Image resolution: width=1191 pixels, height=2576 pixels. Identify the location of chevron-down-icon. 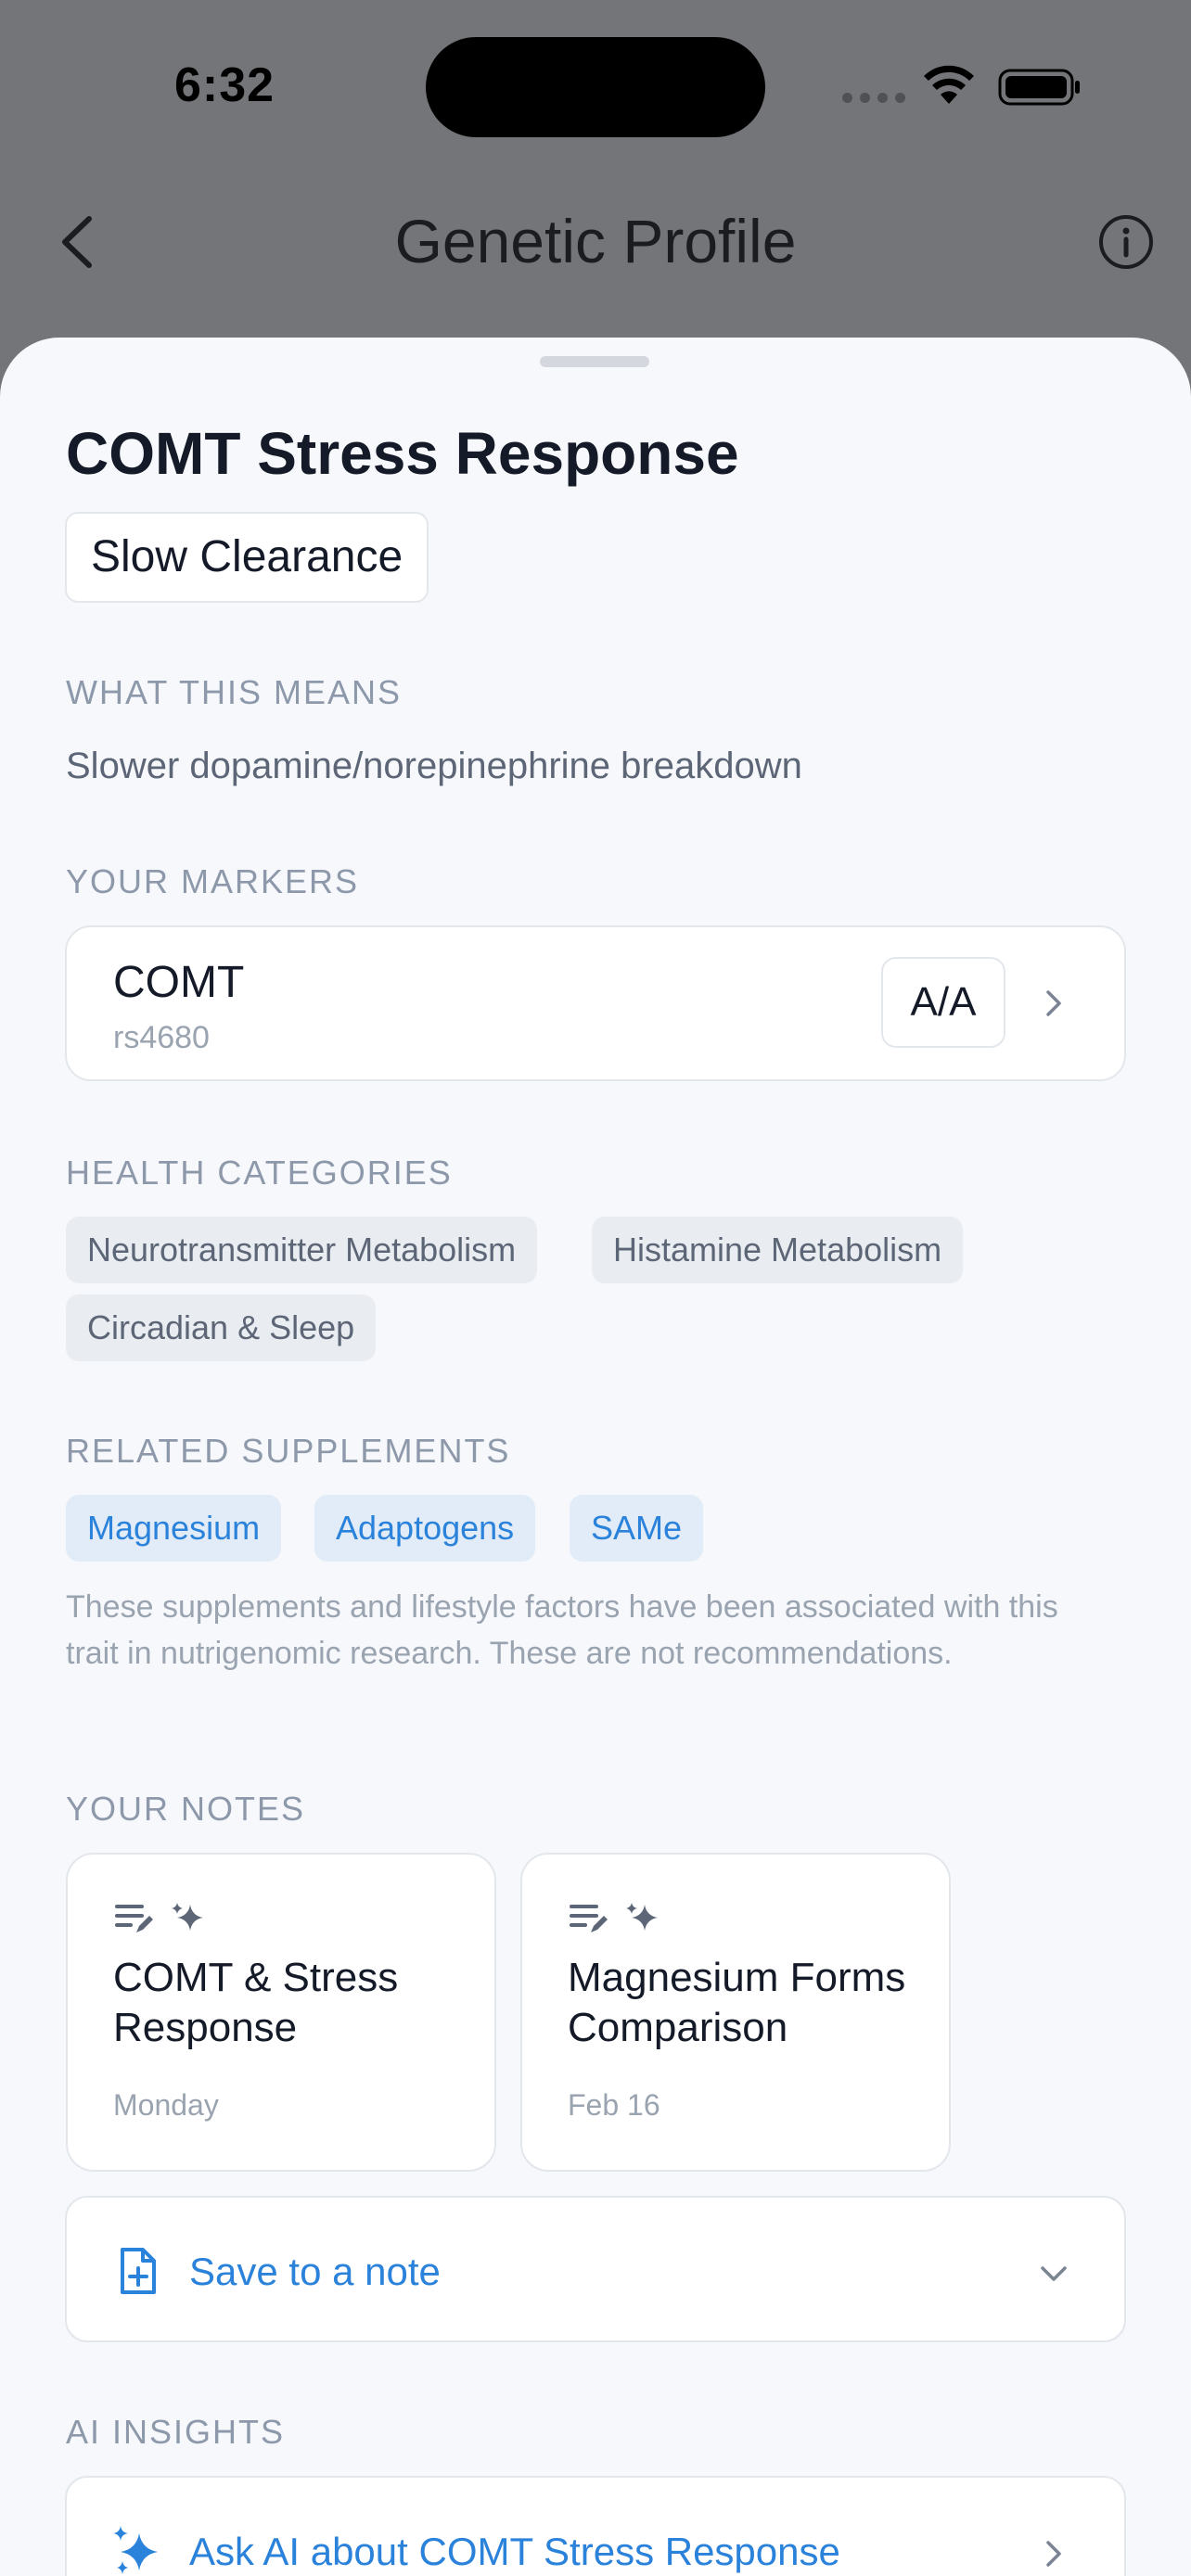
(1054, 2273).